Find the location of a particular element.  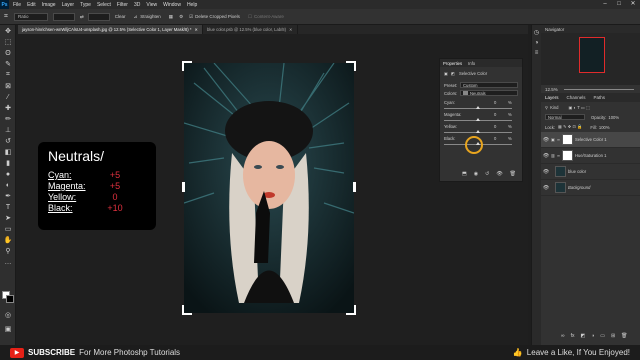

history-brush-icon: ↺ is located at coordinates (8, 141).